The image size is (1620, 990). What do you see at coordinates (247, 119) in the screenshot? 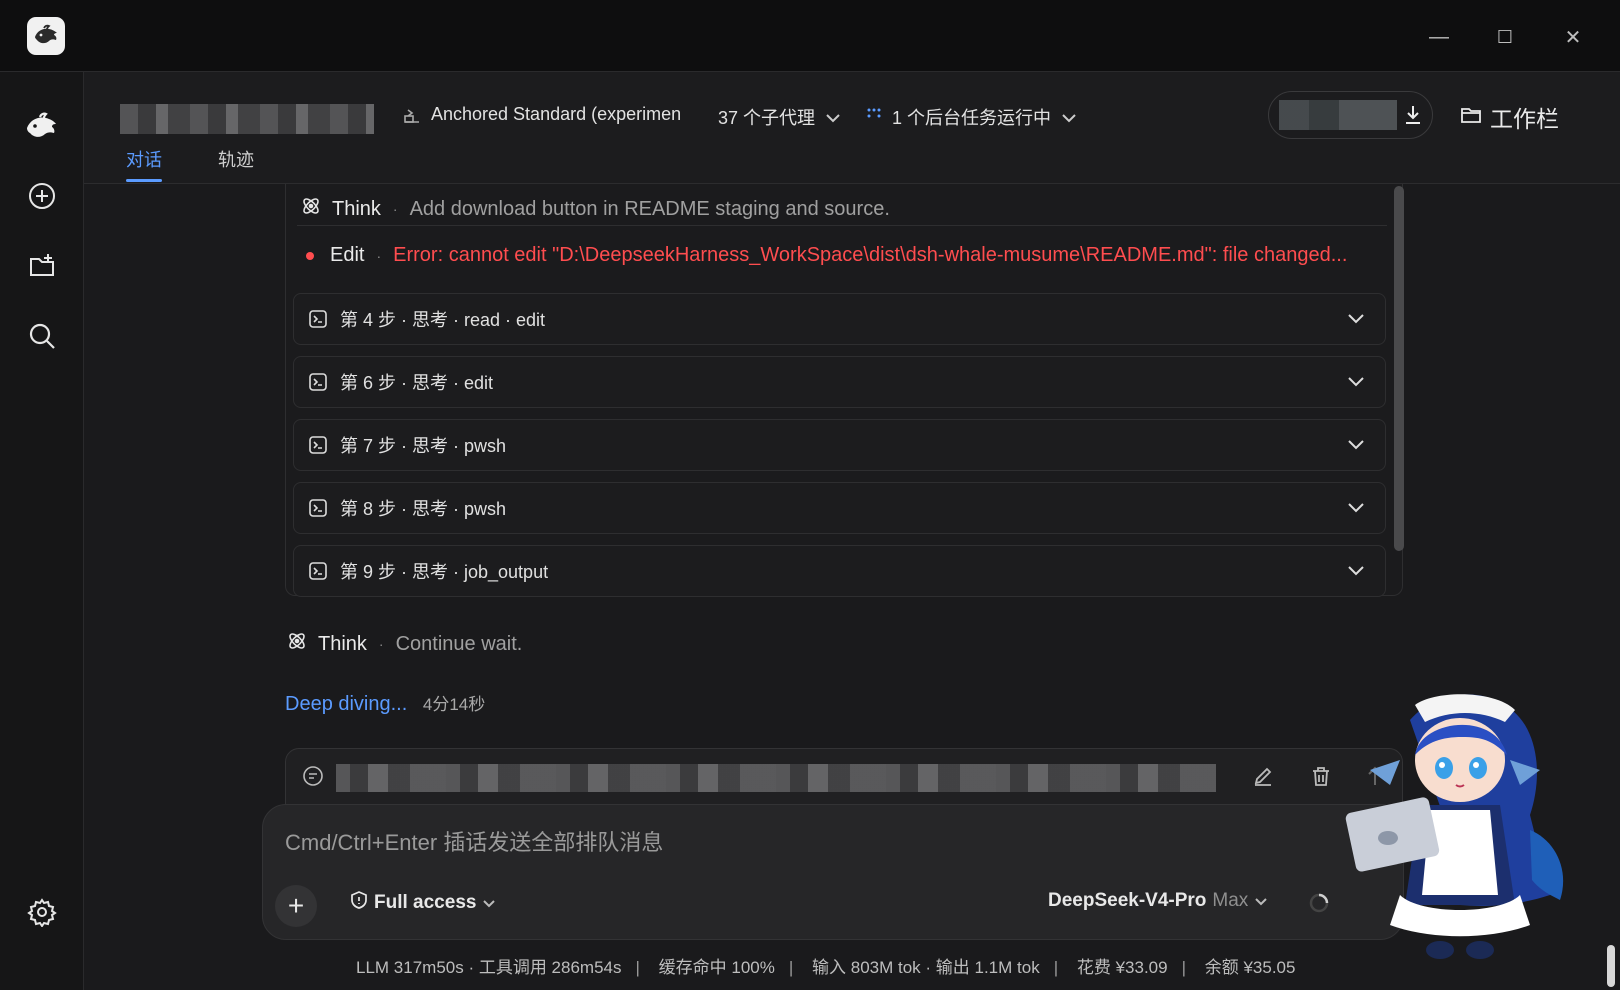
I see `project-name-redacted` at bounding box center [247, 119].